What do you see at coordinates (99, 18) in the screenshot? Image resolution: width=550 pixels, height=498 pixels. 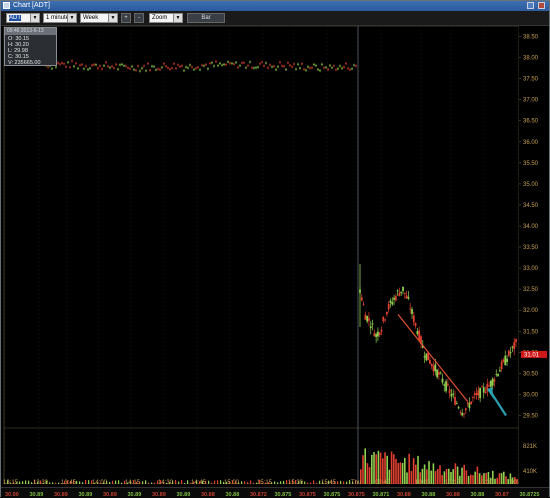 I see `range-select: Week ▼` at bounding box center [99, 18].